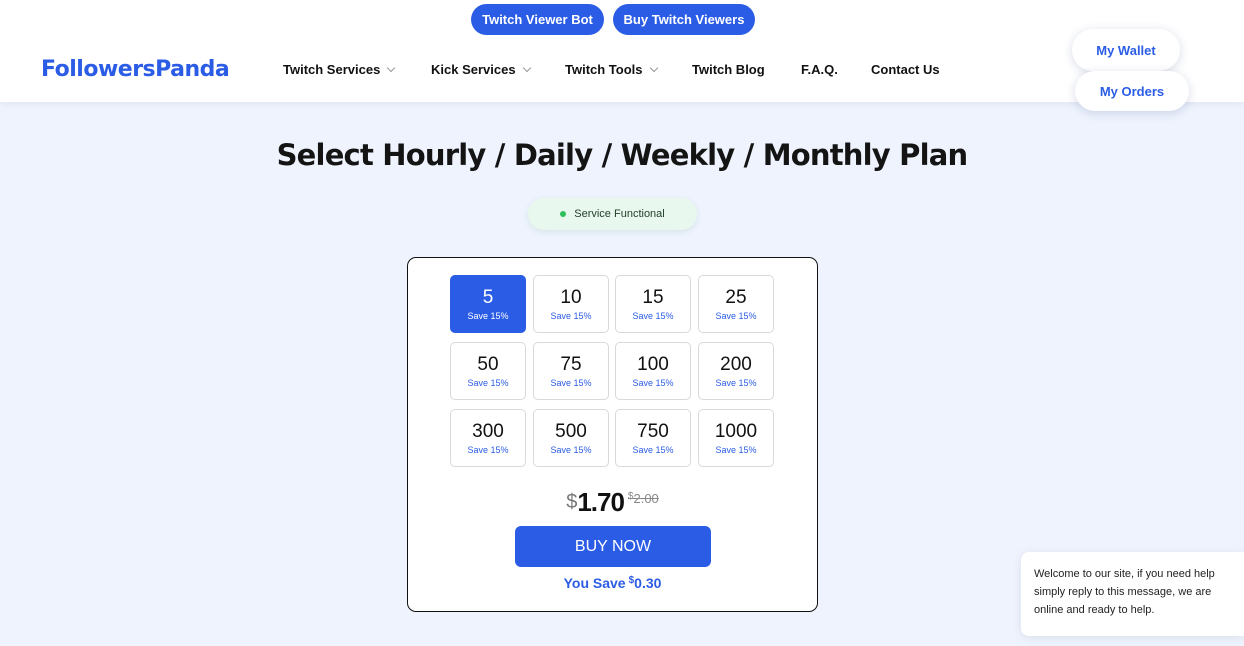 The height and width of the screenshot is (646, 1244). What do you see at coordinates (473, 69) in the screenshot?
I see `nav-label: Kick Services` at bounding box center [473, 69].